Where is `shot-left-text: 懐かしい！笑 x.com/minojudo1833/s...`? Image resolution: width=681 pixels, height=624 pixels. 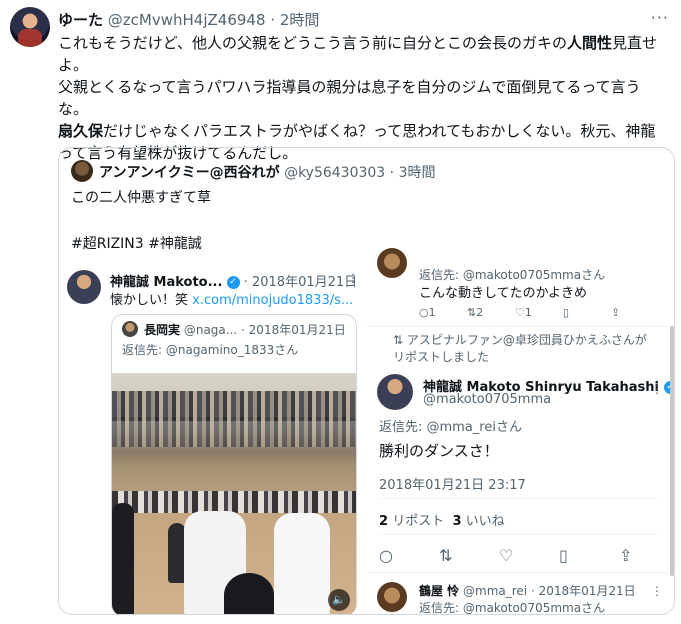
shot-left-text: 懐かしい！笑 x.com/minojudo1833/s... is located at coordinates (231, 298).